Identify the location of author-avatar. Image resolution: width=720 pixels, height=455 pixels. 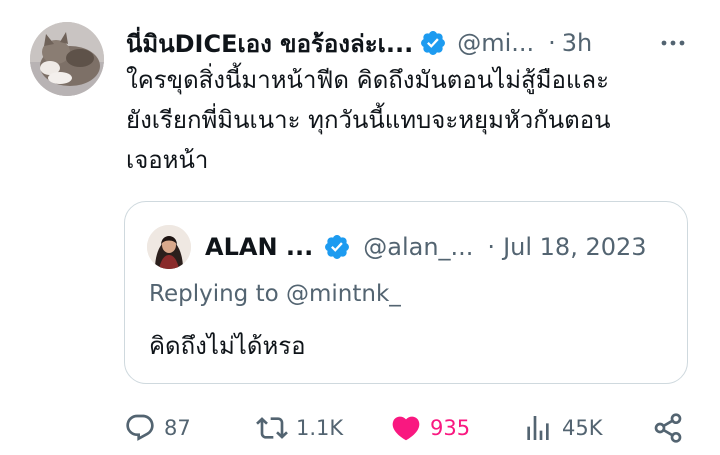
(67, 59).